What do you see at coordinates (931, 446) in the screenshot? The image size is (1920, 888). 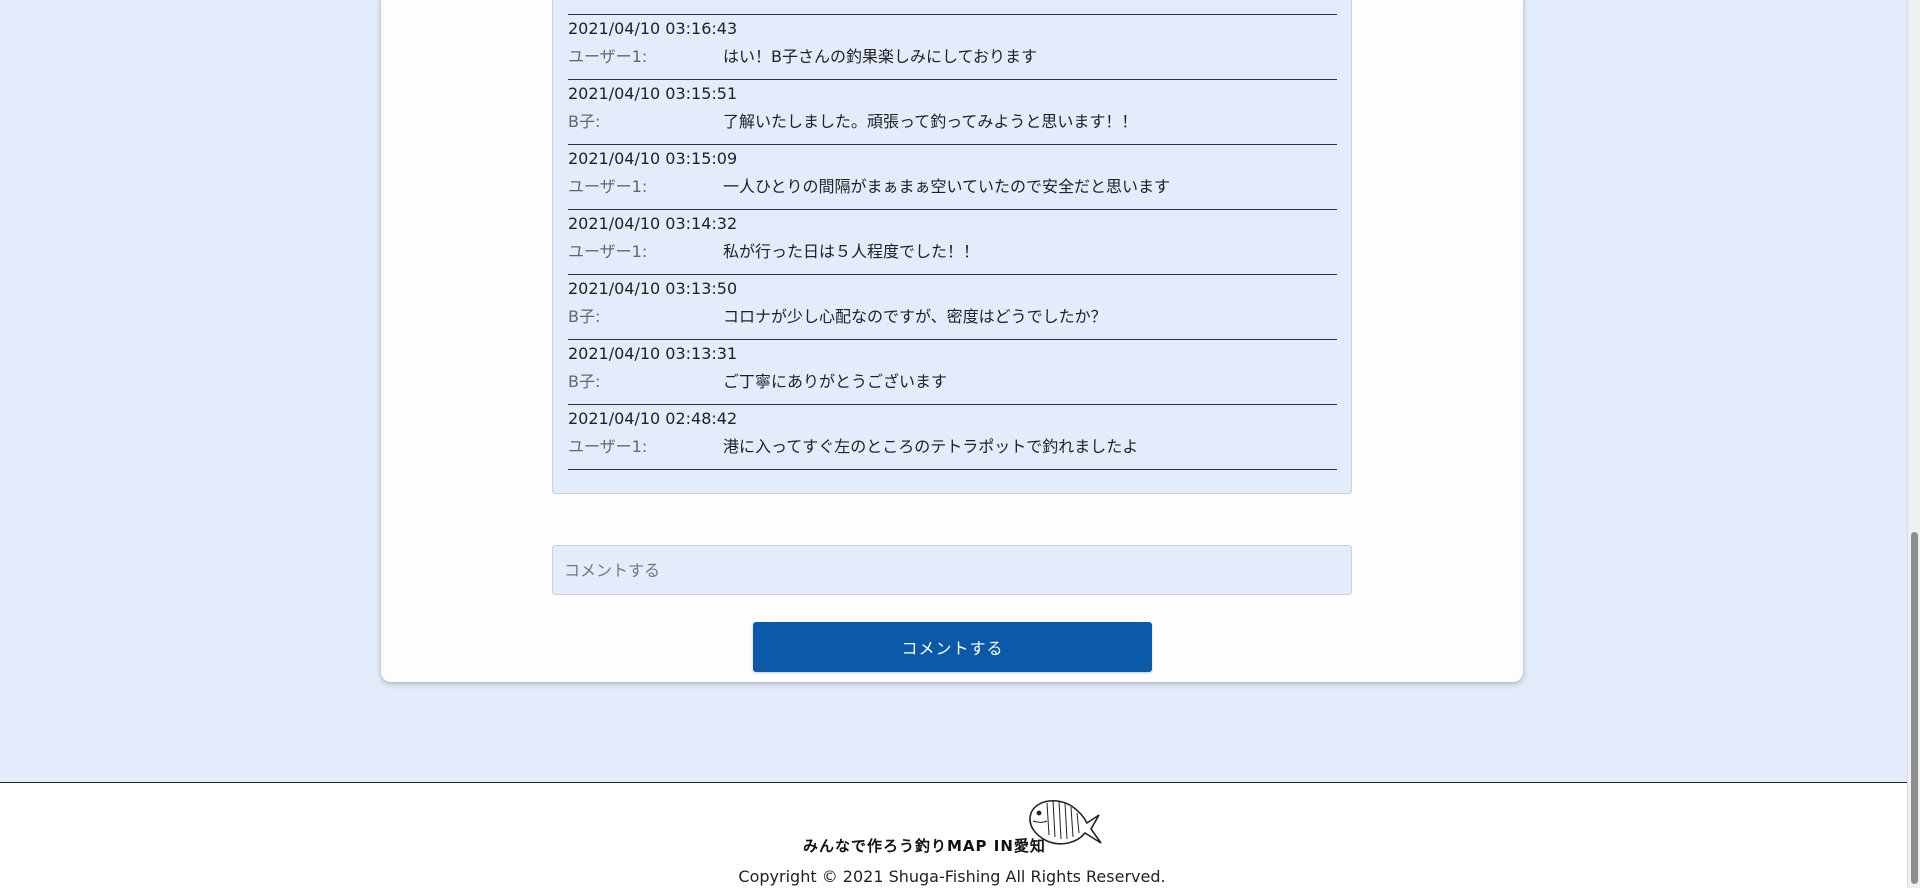 I see `comment-message: 港に入ってすぐ左のところのテトラポットで釣れましたよ` at bounding box center [931, 446].